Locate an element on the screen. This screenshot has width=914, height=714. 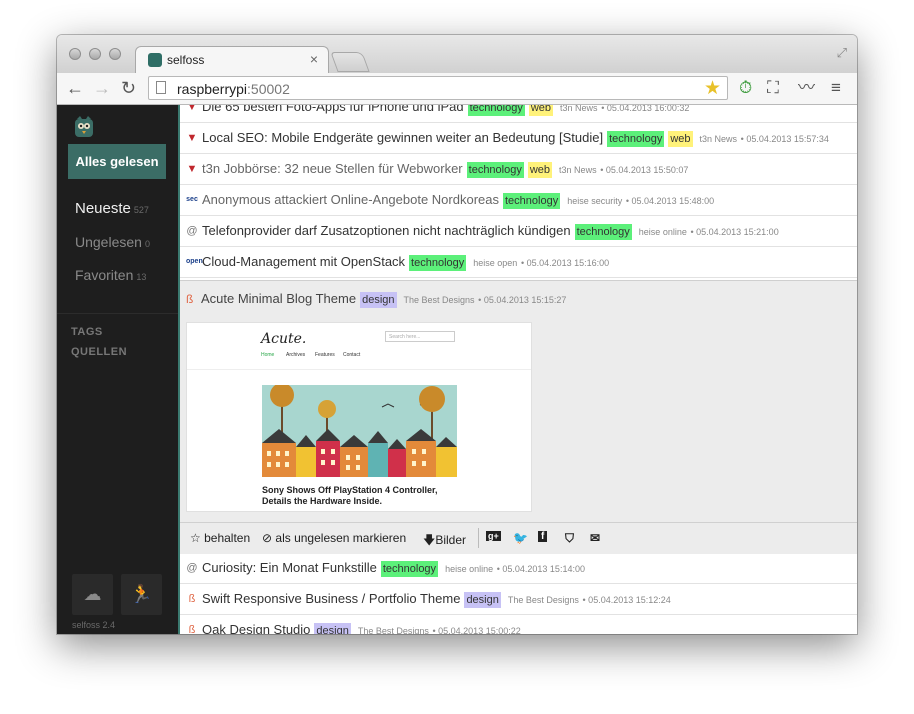
entry-date: • 05.04.2013 16:00:32 is located at coordinates (645, 109).